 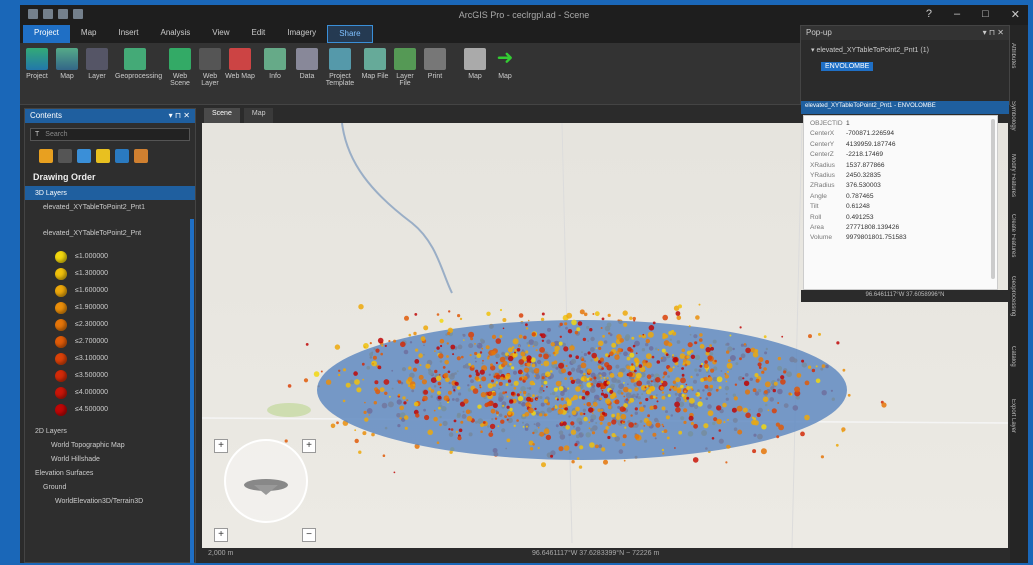 I want to click on project-template-button: Project Template, so click(x=340, y=67).